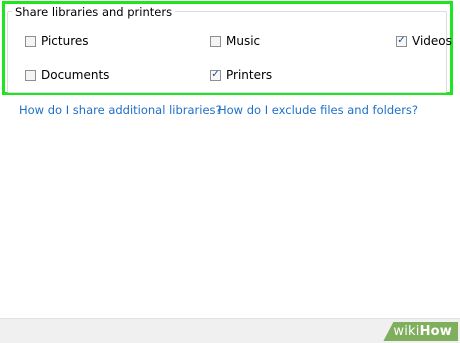 The height and width of the screenshot is (343, 460). I want to click on music-label: Music, so click(243, 41).